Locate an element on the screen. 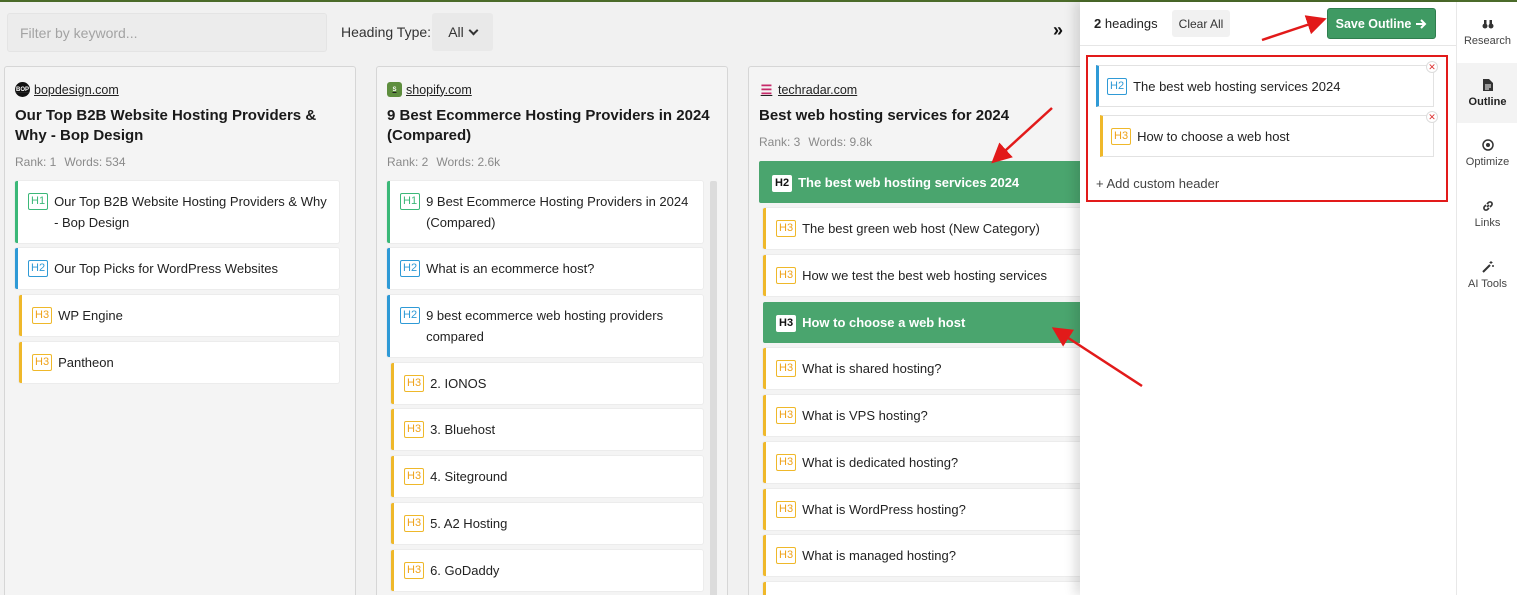 The width and height of the screenshot is (1517, 595). chevron-down-icon is located at coordinates (473, 30).